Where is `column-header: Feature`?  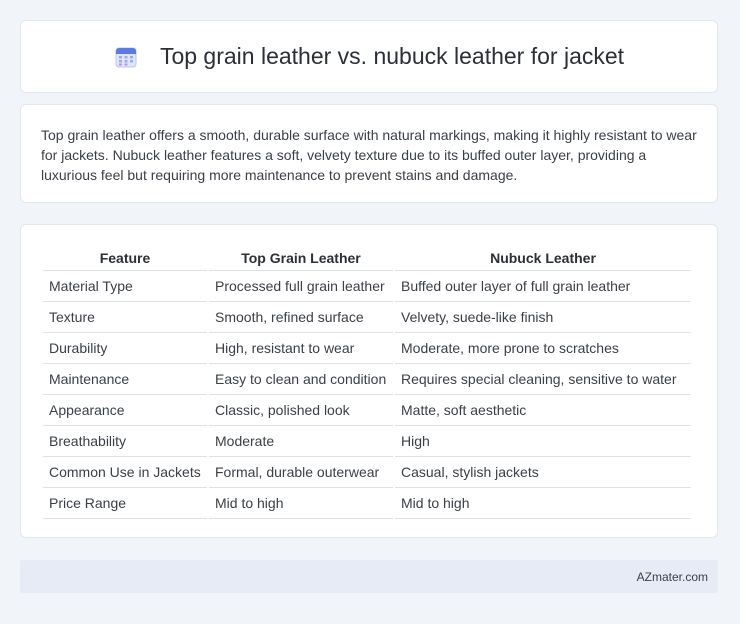
column-header: Feature is located at coordinates (125, 258).